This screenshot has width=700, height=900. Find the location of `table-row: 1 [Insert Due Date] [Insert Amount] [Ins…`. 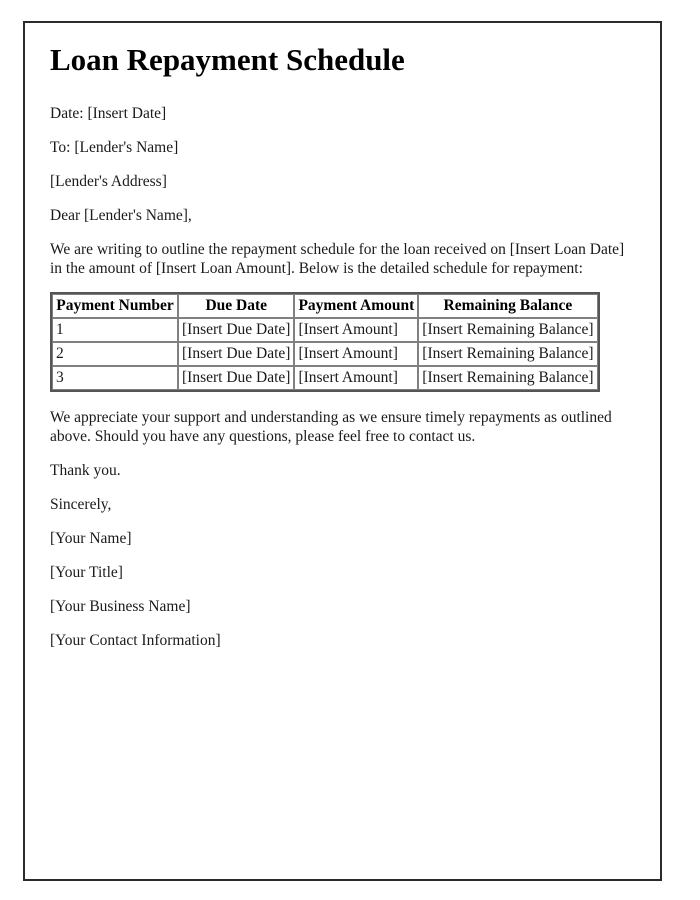

table-row: 1 [Insert Due Date] [Insert Amount] [Ins… is located at coordinates (325, 330).